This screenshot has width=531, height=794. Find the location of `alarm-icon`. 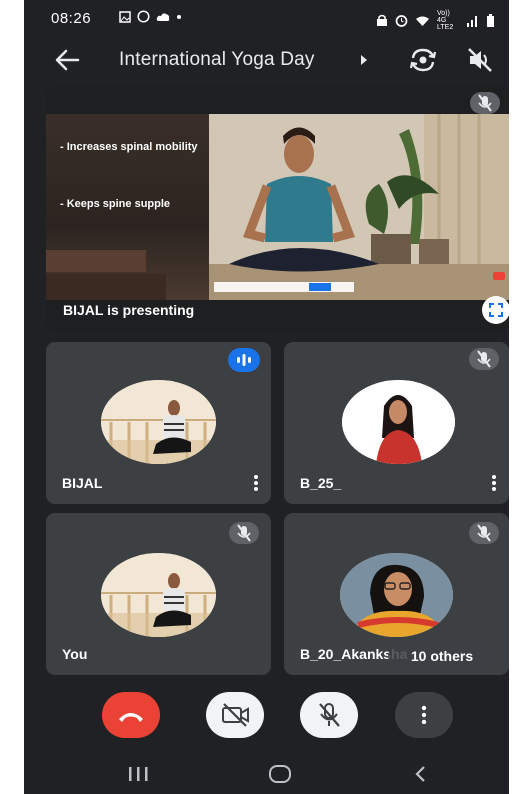

alarm-icon is located at coordinates (401, 21).